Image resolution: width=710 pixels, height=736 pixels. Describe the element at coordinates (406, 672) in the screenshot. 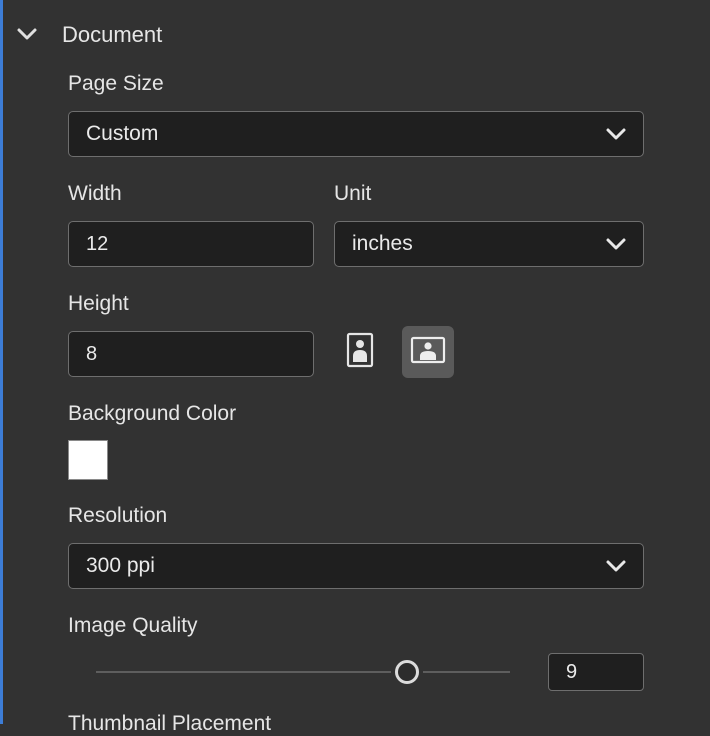

I see `image-quality-slider-thumb` at that location.